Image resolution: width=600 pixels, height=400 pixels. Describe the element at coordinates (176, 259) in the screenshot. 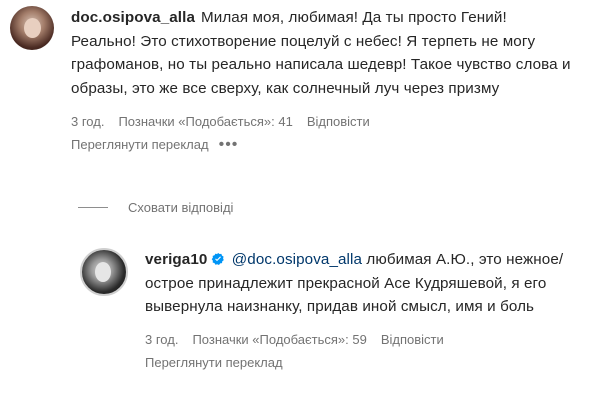

I see `reply-username: veriga10` at that location.